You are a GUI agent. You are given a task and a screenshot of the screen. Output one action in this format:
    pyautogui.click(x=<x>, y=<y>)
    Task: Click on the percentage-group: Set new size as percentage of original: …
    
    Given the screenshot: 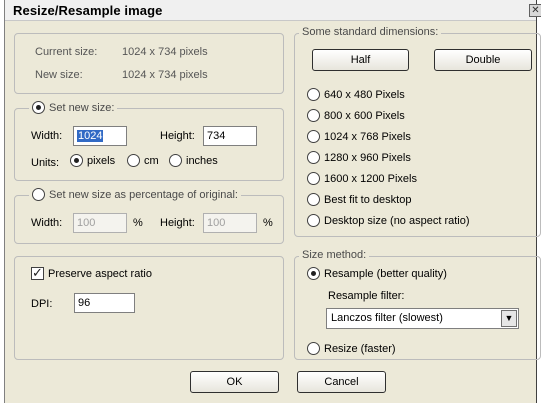 What is the action you would take?
    pyautogui.click(x=149, y=216)
    